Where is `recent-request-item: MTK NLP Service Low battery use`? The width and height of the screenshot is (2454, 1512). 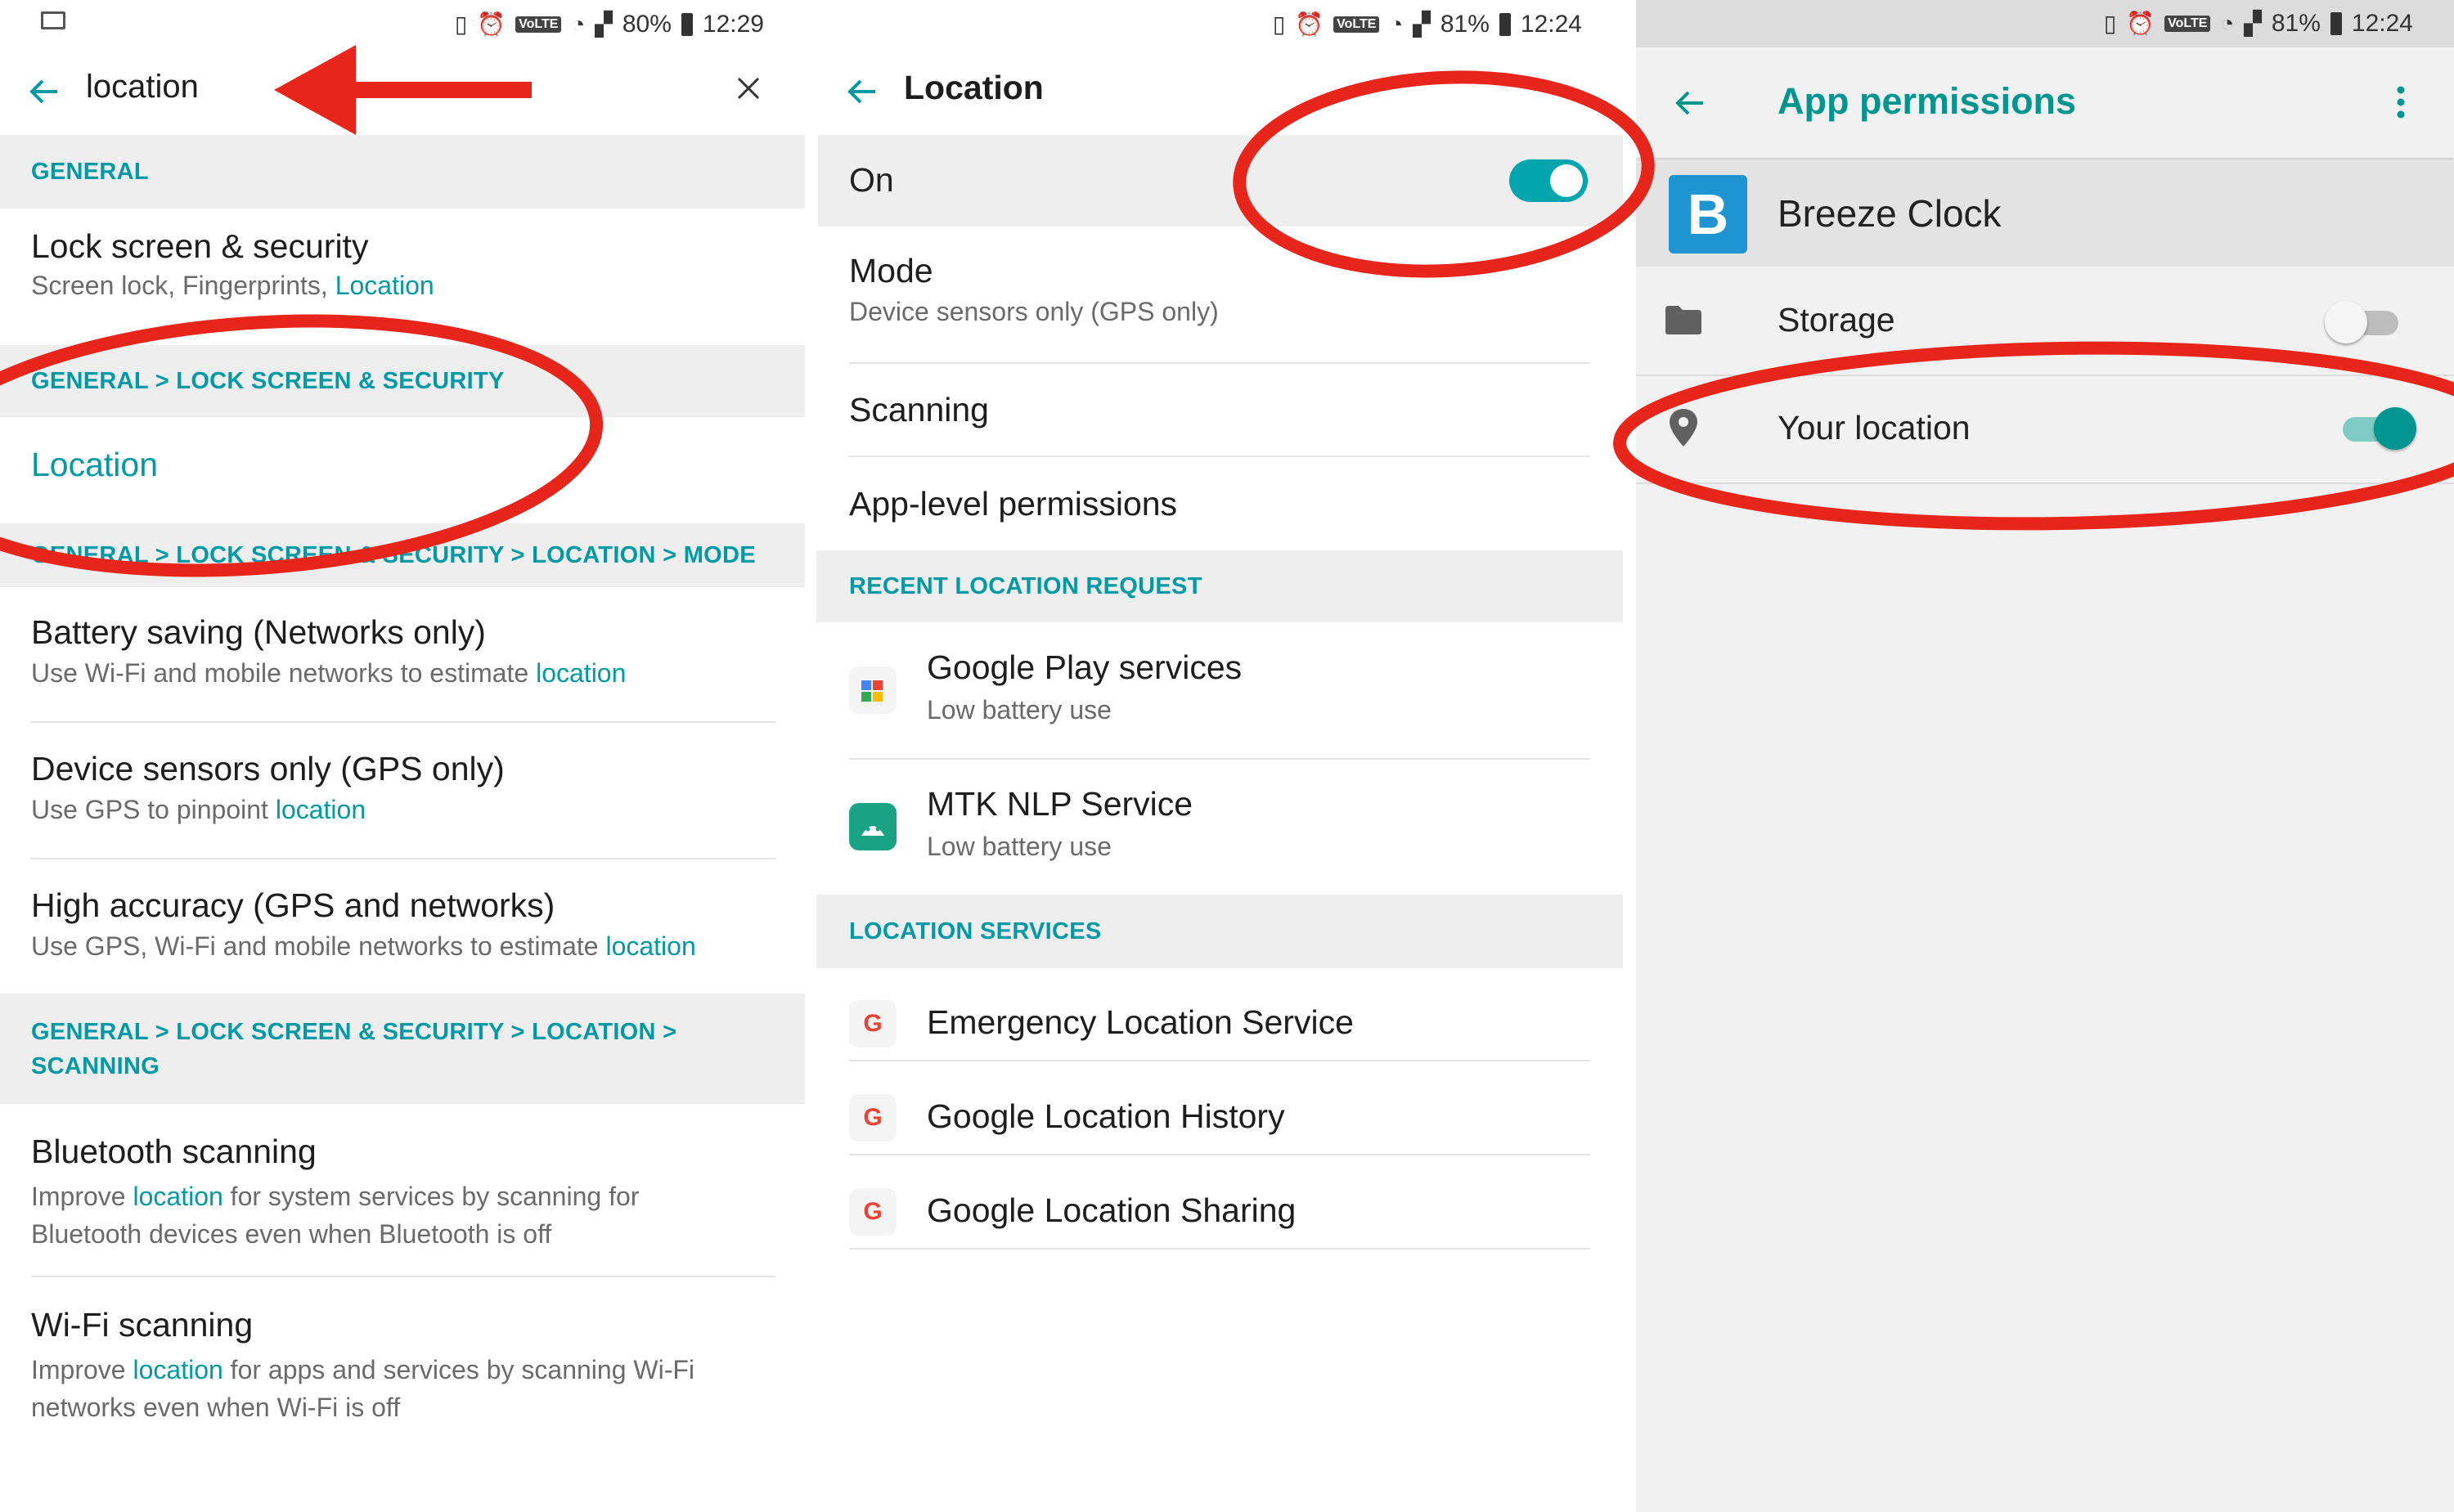 recent-request-item: MTK NLP Service Low battery use is located at coordinates (1221, 834).